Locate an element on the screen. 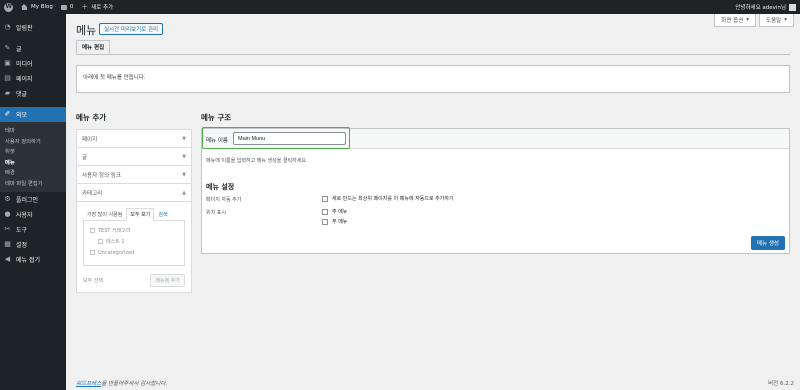  users-icon: ● is located at coordinates (7, 214).